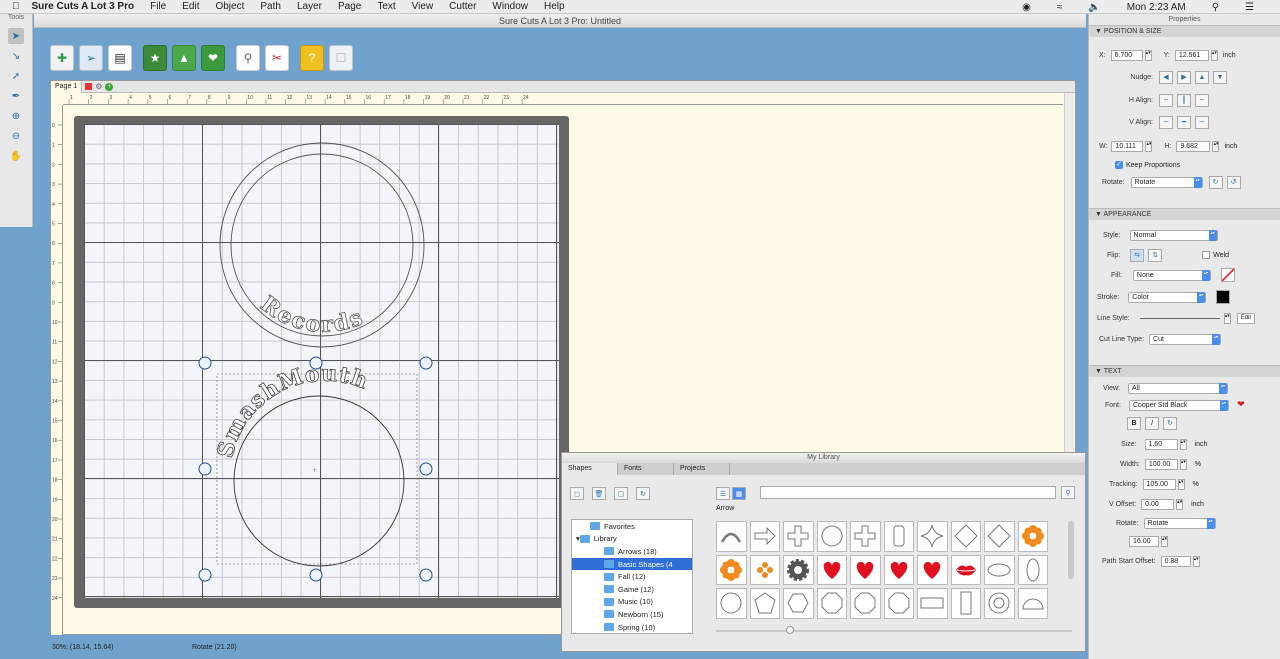  I want to click on shape-grid-scrollbar, so click(1071, 550).